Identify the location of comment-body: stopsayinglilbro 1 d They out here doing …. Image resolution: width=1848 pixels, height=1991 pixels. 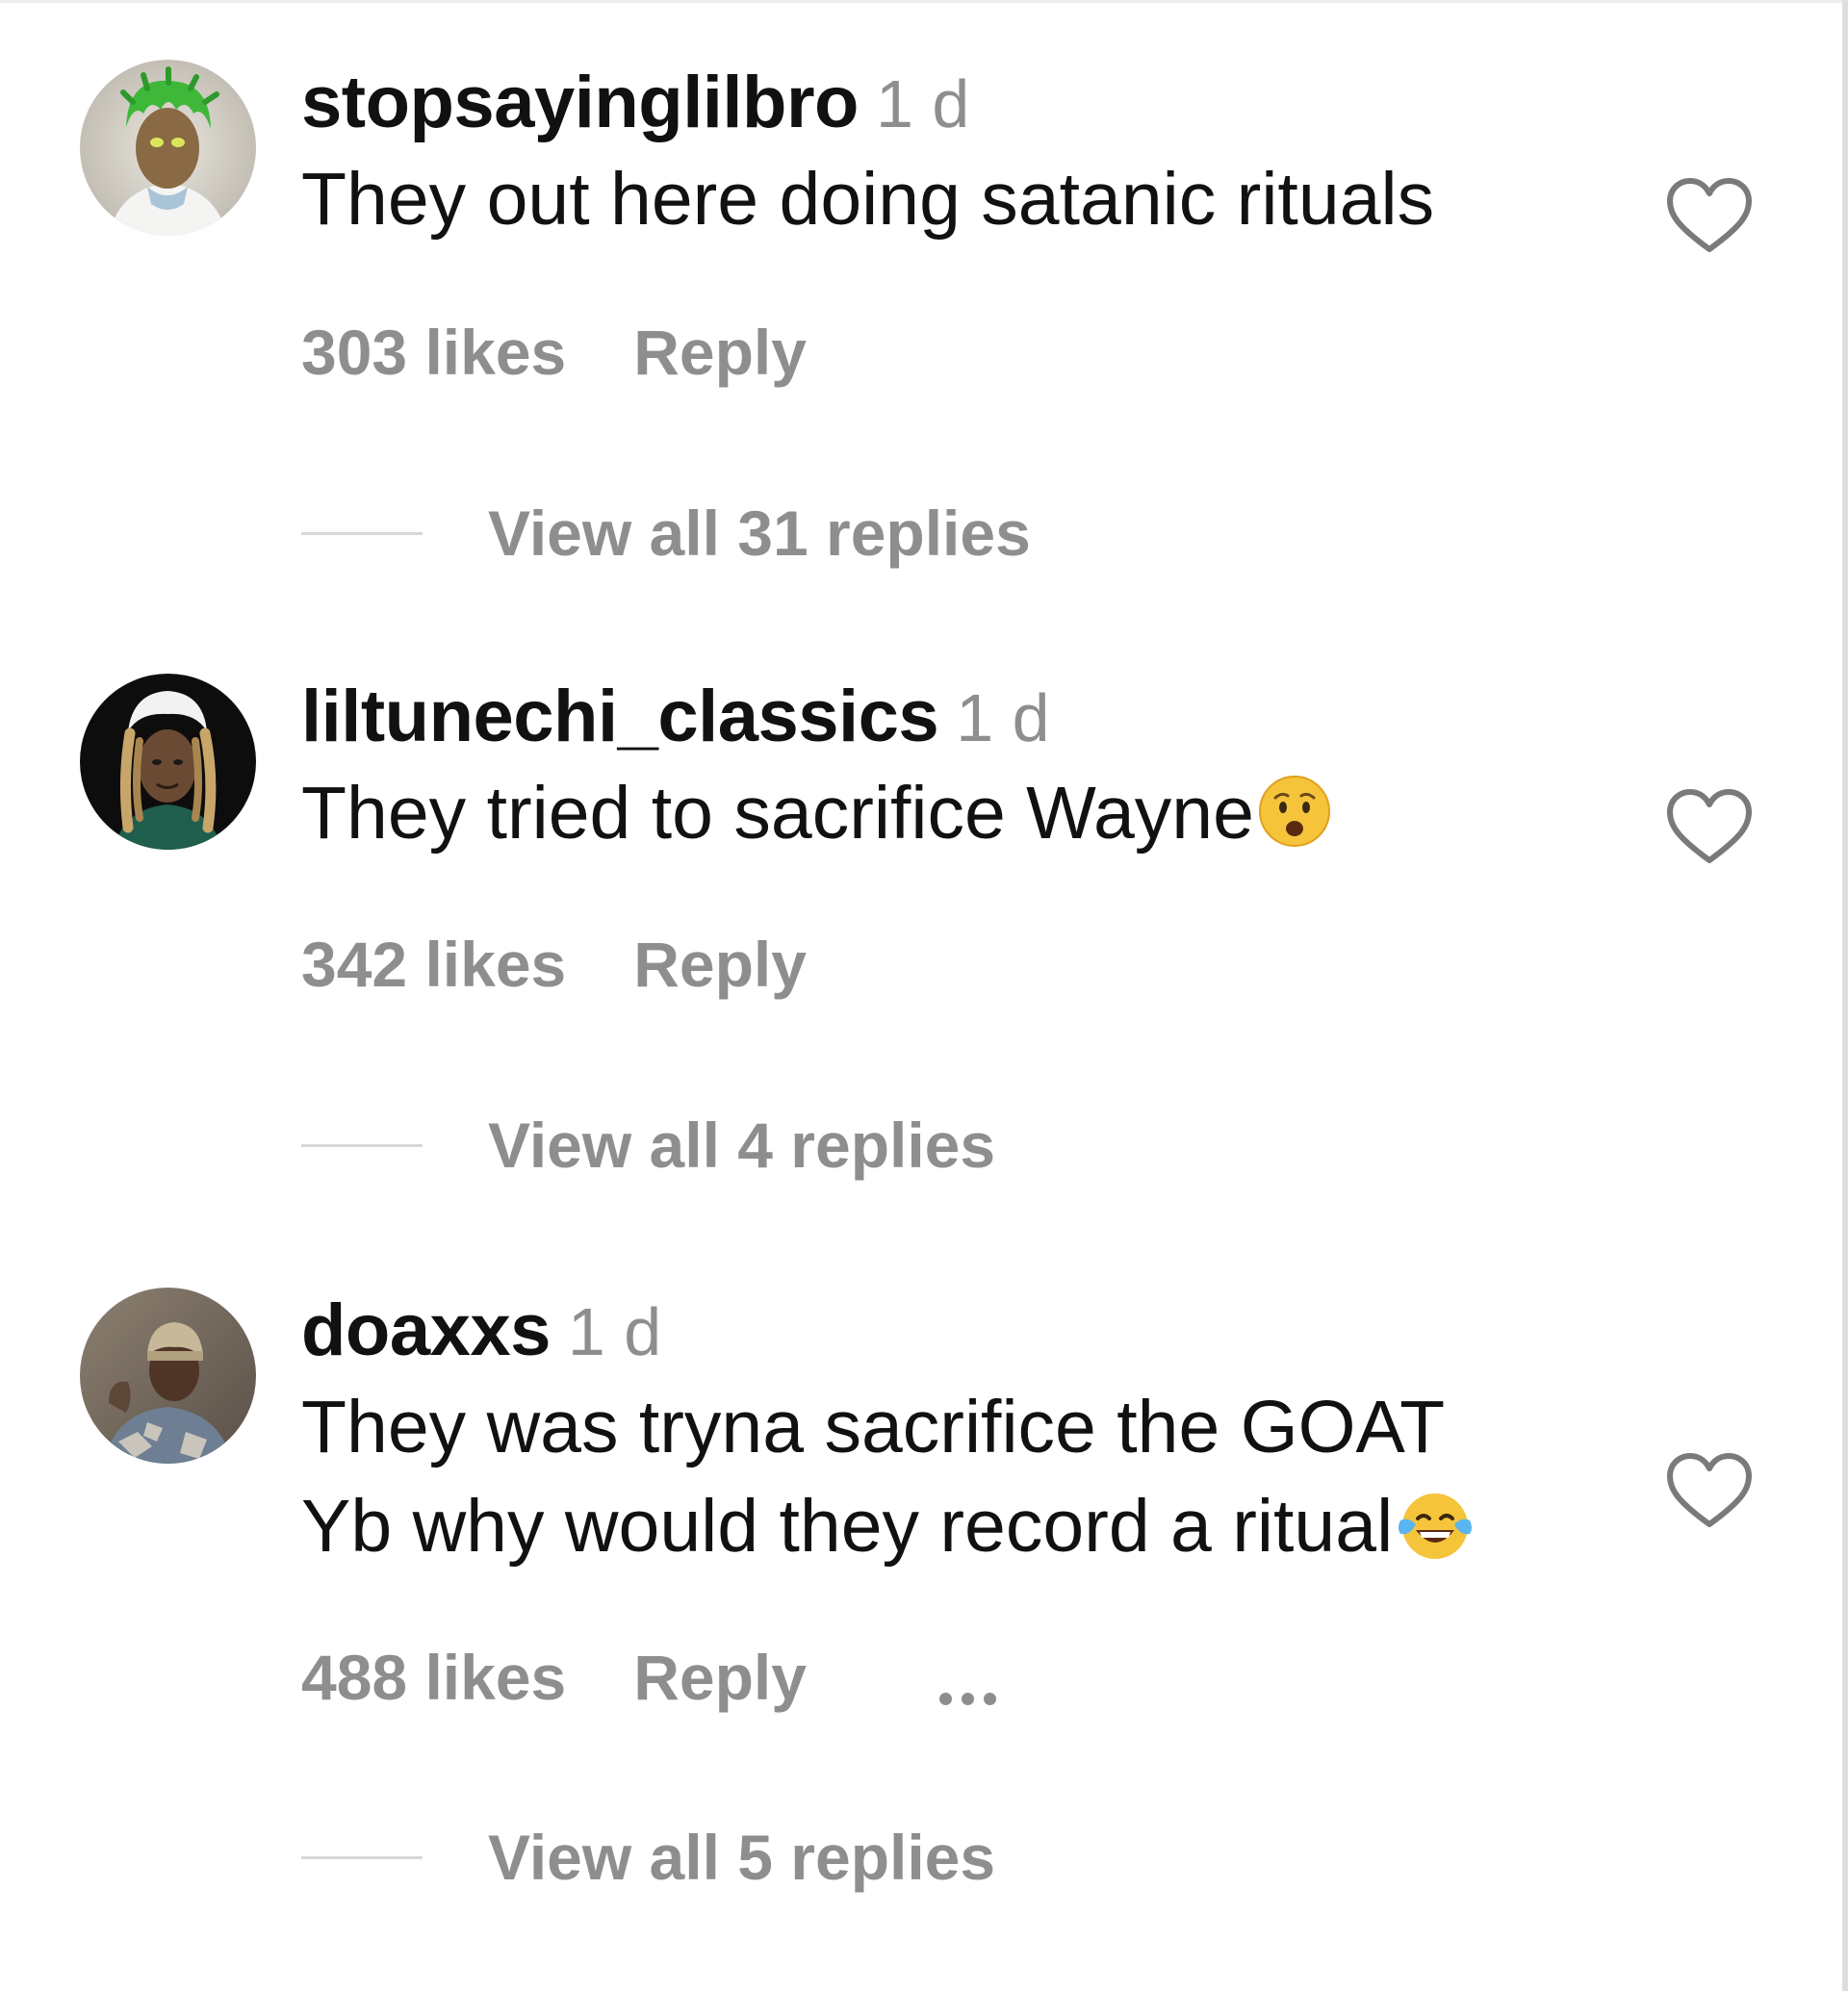
(1014, 155).